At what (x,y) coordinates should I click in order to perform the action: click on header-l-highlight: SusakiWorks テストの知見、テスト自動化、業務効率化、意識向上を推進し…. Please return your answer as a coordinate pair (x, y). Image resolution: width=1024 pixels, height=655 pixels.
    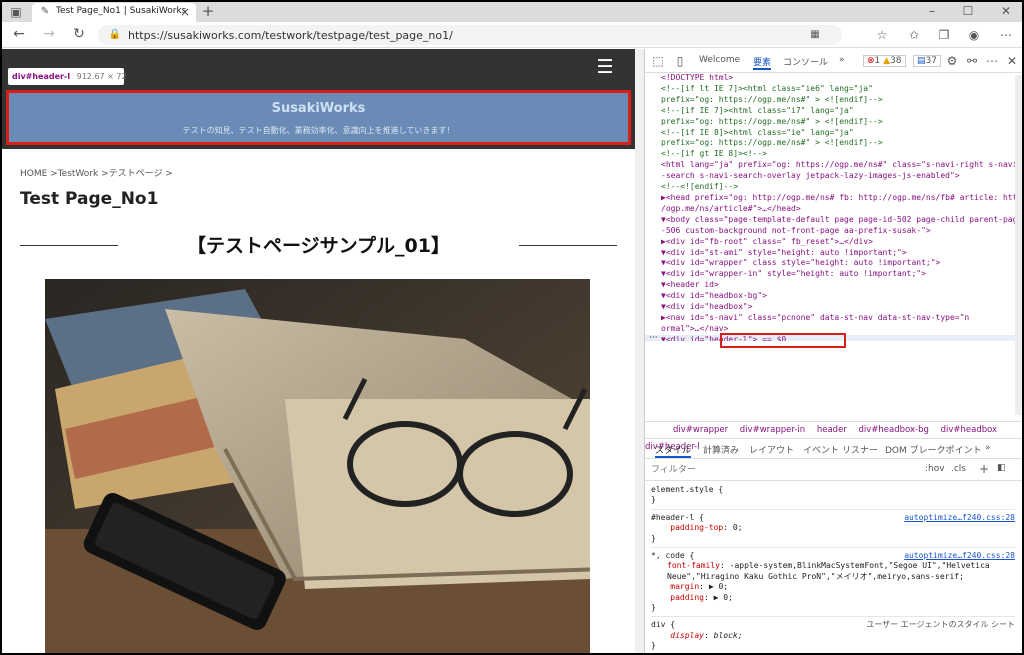
    Looking at the image, I should click on (318, 117).